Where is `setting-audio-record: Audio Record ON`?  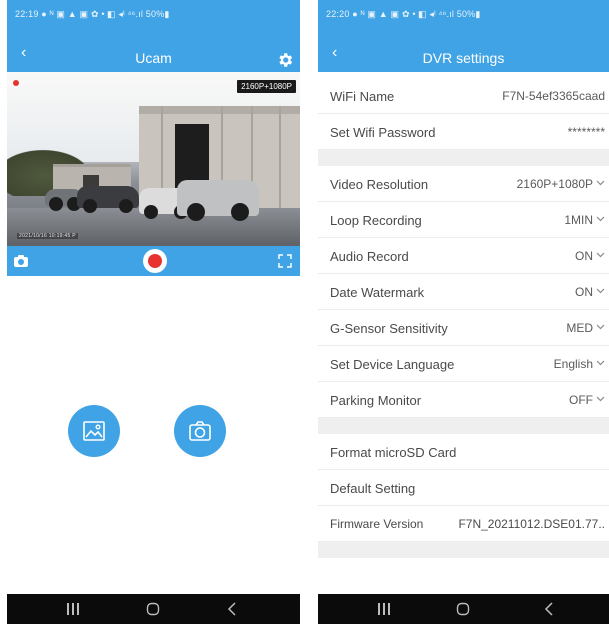
setting-audio-record: Audio Record ON is located at coordinates (463, 256).